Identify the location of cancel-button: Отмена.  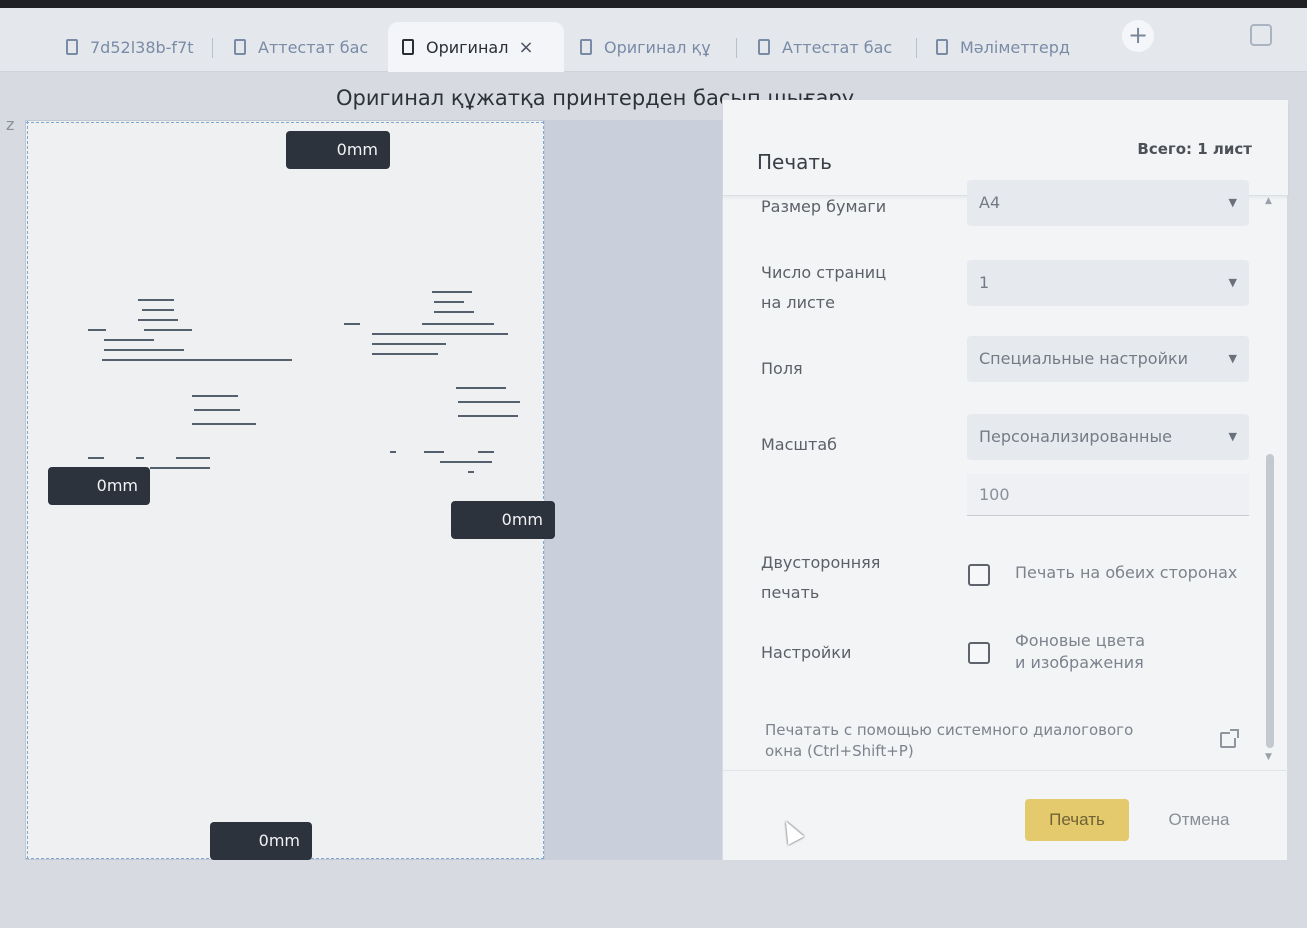
(1199, 820).